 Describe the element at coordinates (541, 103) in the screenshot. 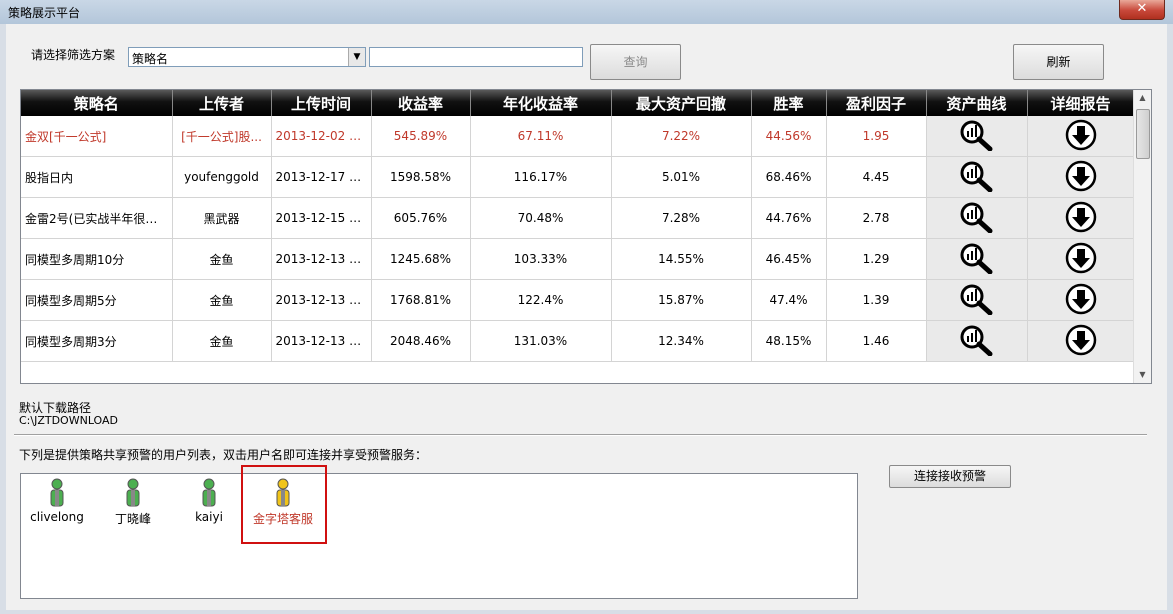

I see `column-header: 年化收益率` at that location.